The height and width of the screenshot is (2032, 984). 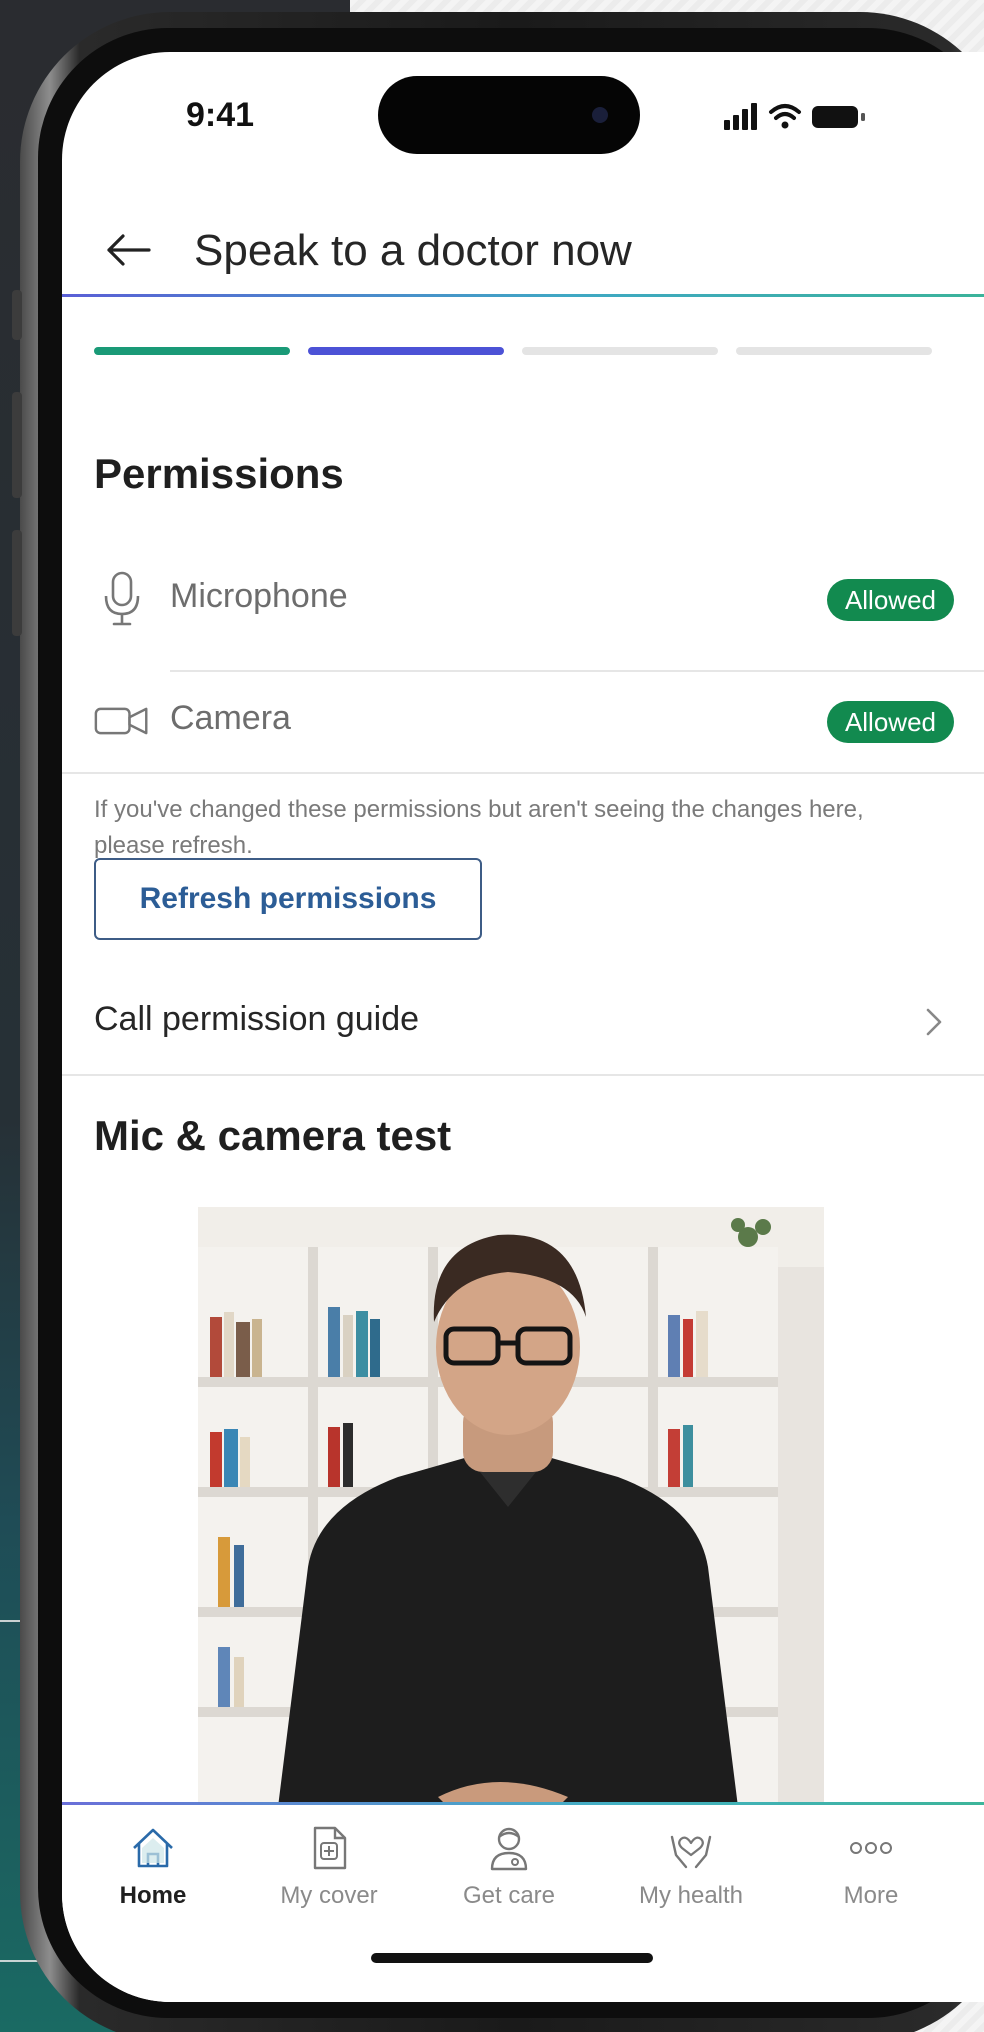 What do you see at coordinates (691, 1874) in the screenshot?
I see `nav-item-my-health: My health` at bounding box center [691, 1874].